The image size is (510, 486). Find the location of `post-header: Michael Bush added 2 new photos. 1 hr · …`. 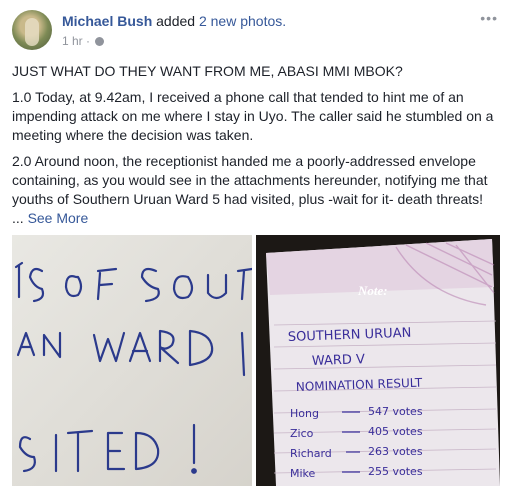

post-header: Michael Bush added 2 new photos. 1 hr · … is located at coordinates (255, 31).